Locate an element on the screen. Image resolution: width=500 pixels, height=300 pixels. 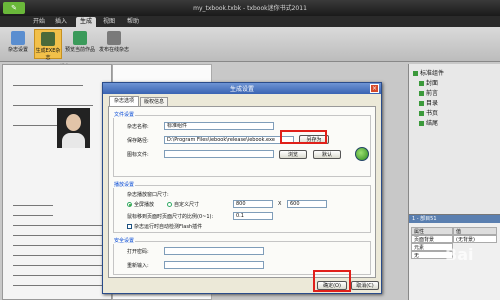
menu-tab-generate: 生成 is located at coordinates (86, 22).